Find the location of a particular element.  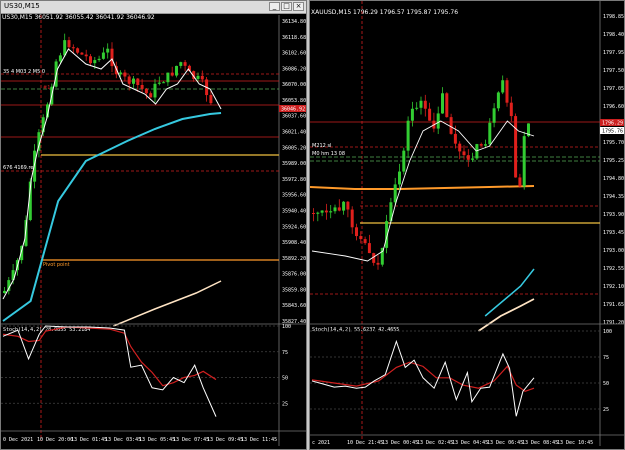

time-label: 13 Dec 08:45 is located at coordinates (540, 443).